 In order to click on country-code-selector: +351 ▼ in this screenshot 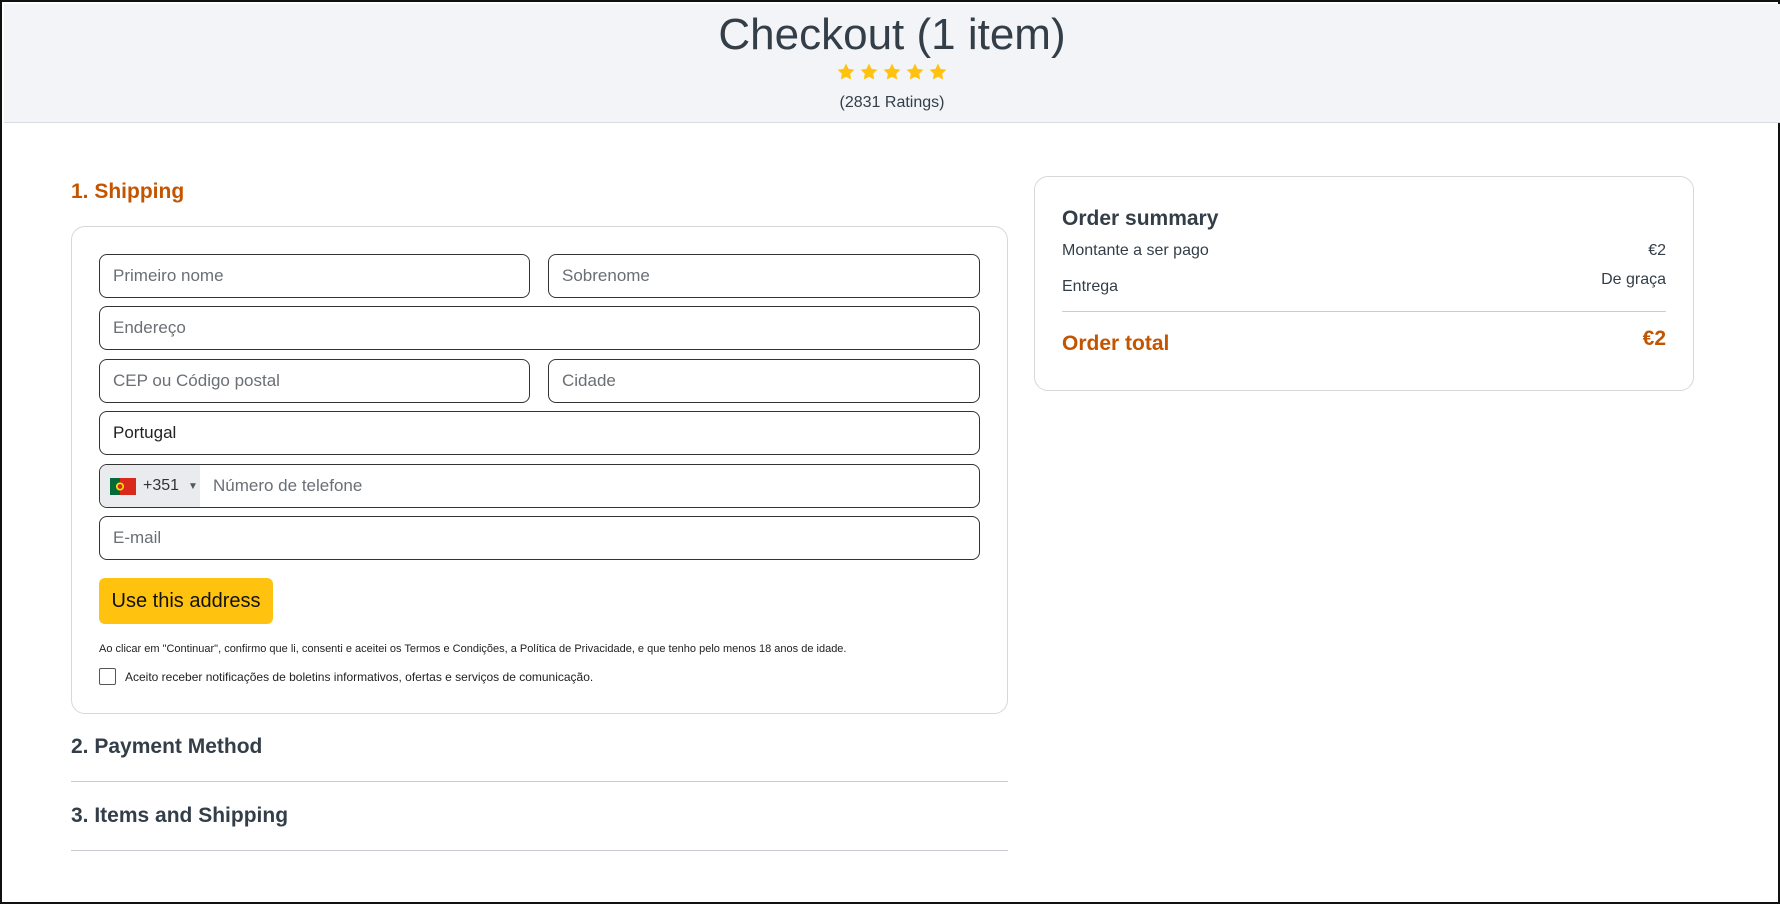, I will do `click(150, 486)`.